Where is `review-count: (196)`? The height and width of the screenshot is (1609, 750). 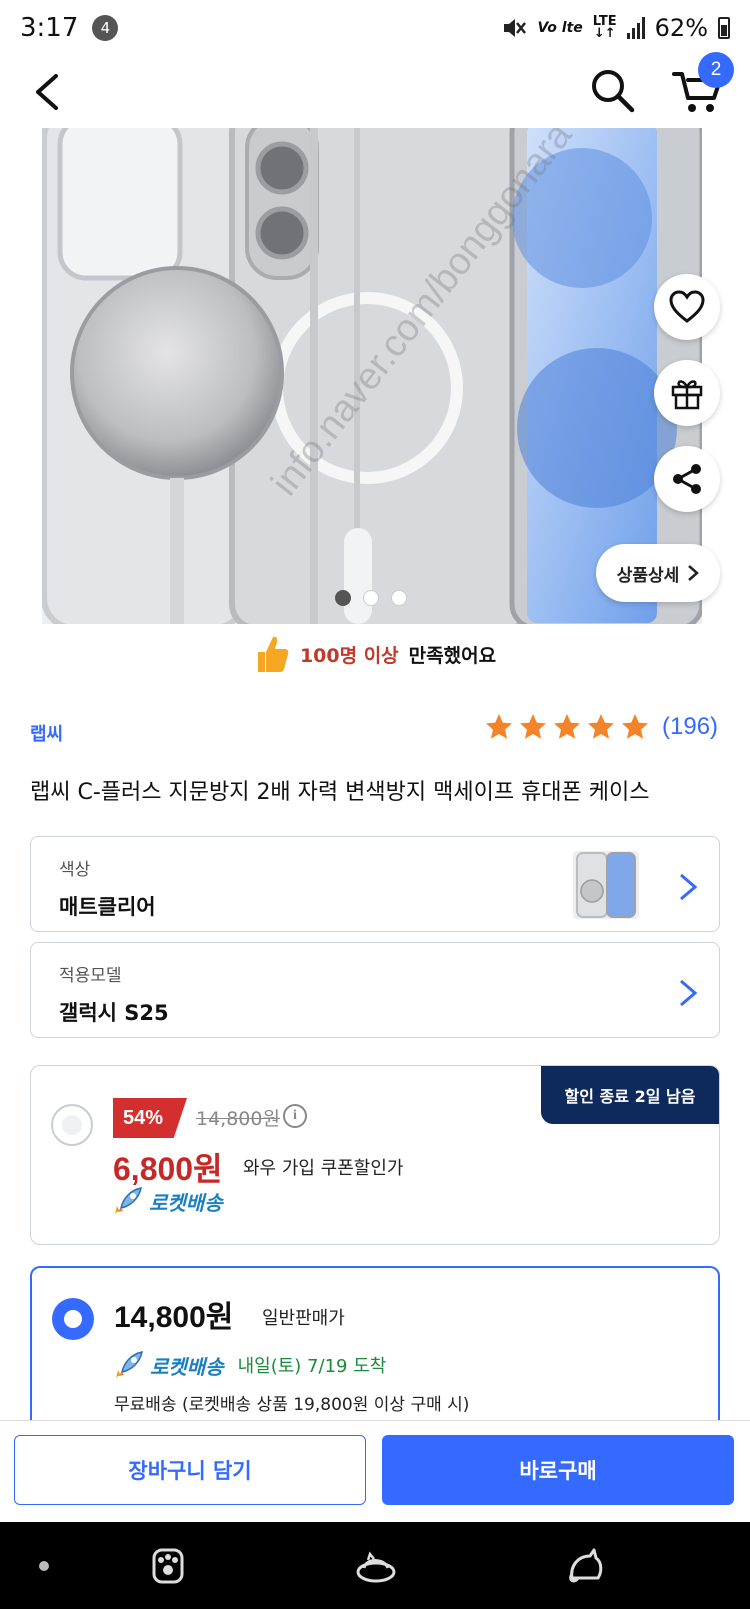 review-count: (196) is located at coordinates (690, 727).